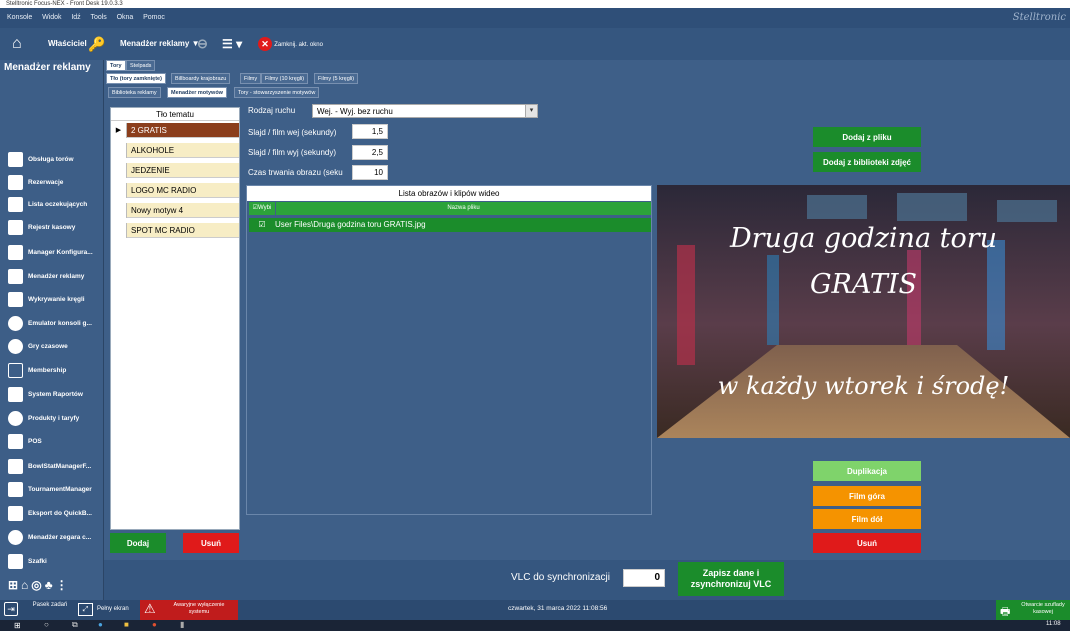 The image size is (1070, 631). I want to click on lanes-icon, so click(15, 159).